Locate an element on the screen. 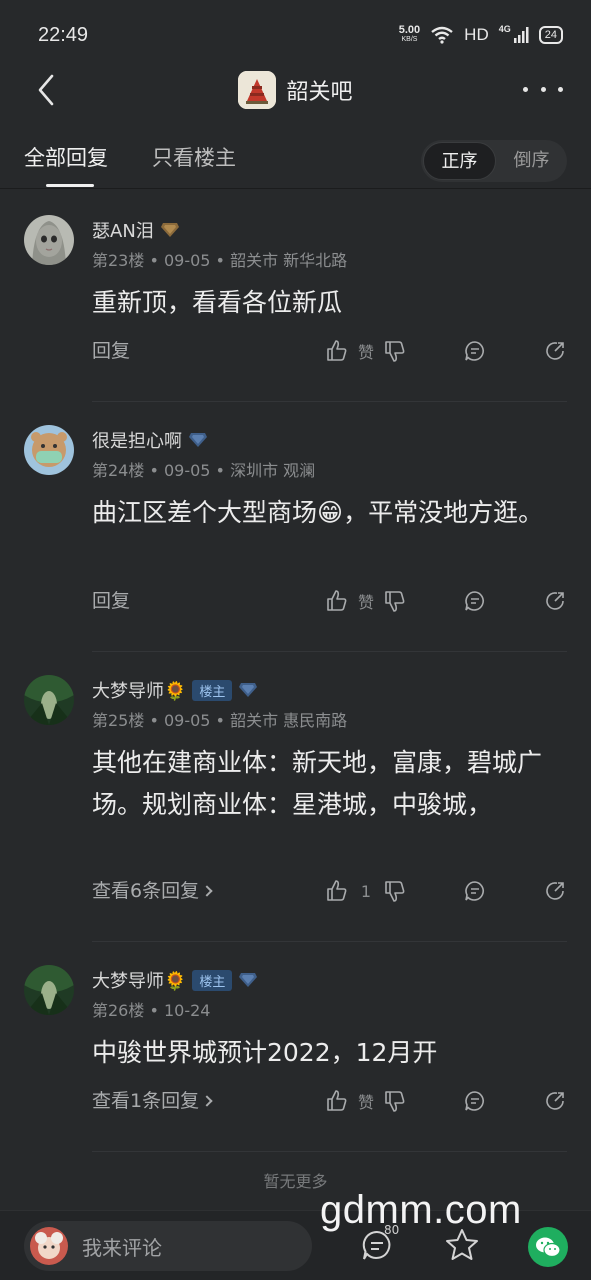 The width and height of the screenshot is (591, 1280). tab-owner-only: 只看楼主 is located at coordinates (194, 157).